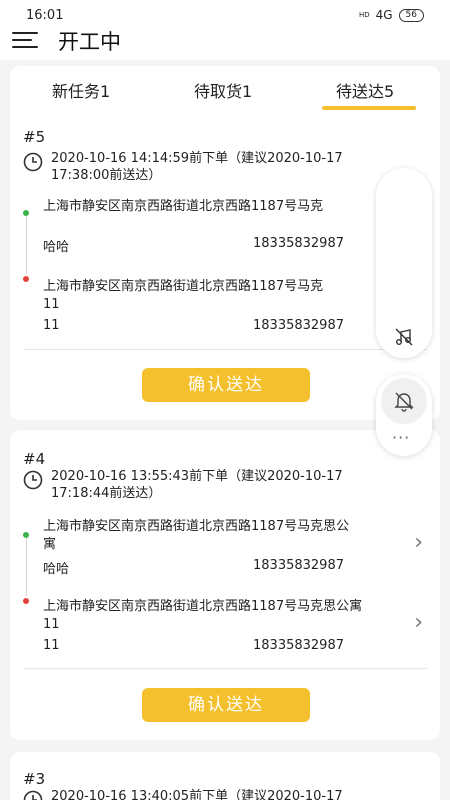  What do you see at coordinates (384, 15) in the screenshot?
I see `network-indicator: 4G` at bounding box center [384, 15].